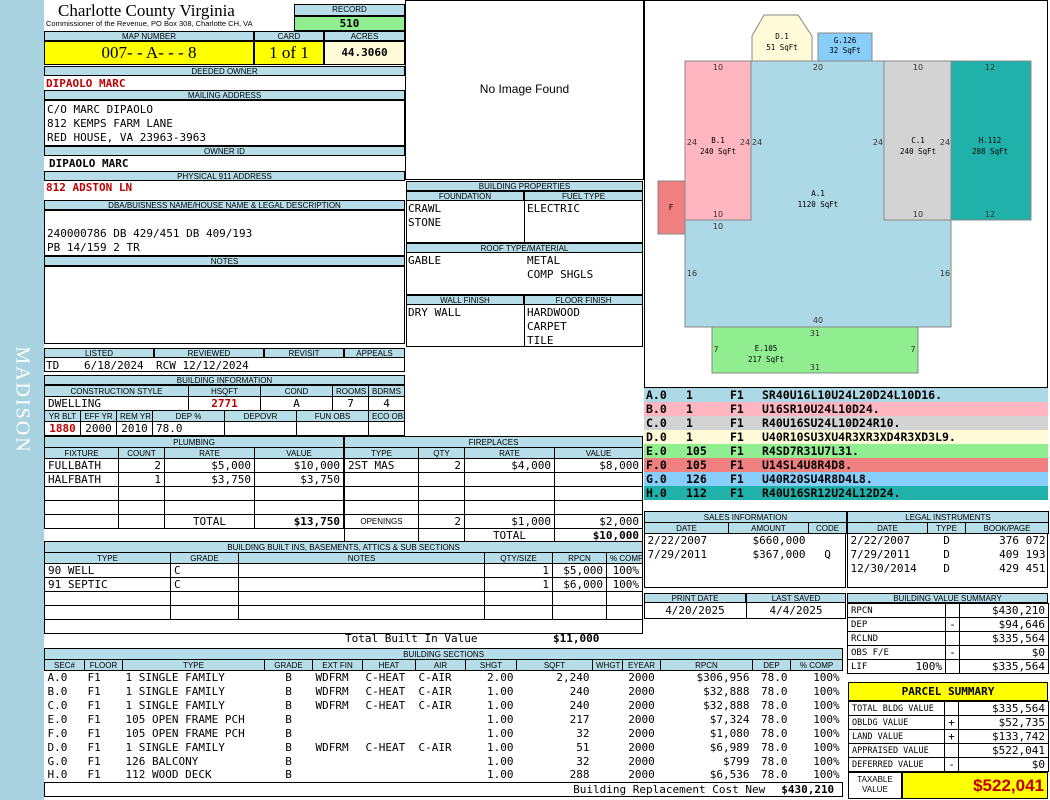  What do you see at coordinates (62, 428) in the screenshot?
I see `yrblt-value: 1880` at bounding box center [62, 428].